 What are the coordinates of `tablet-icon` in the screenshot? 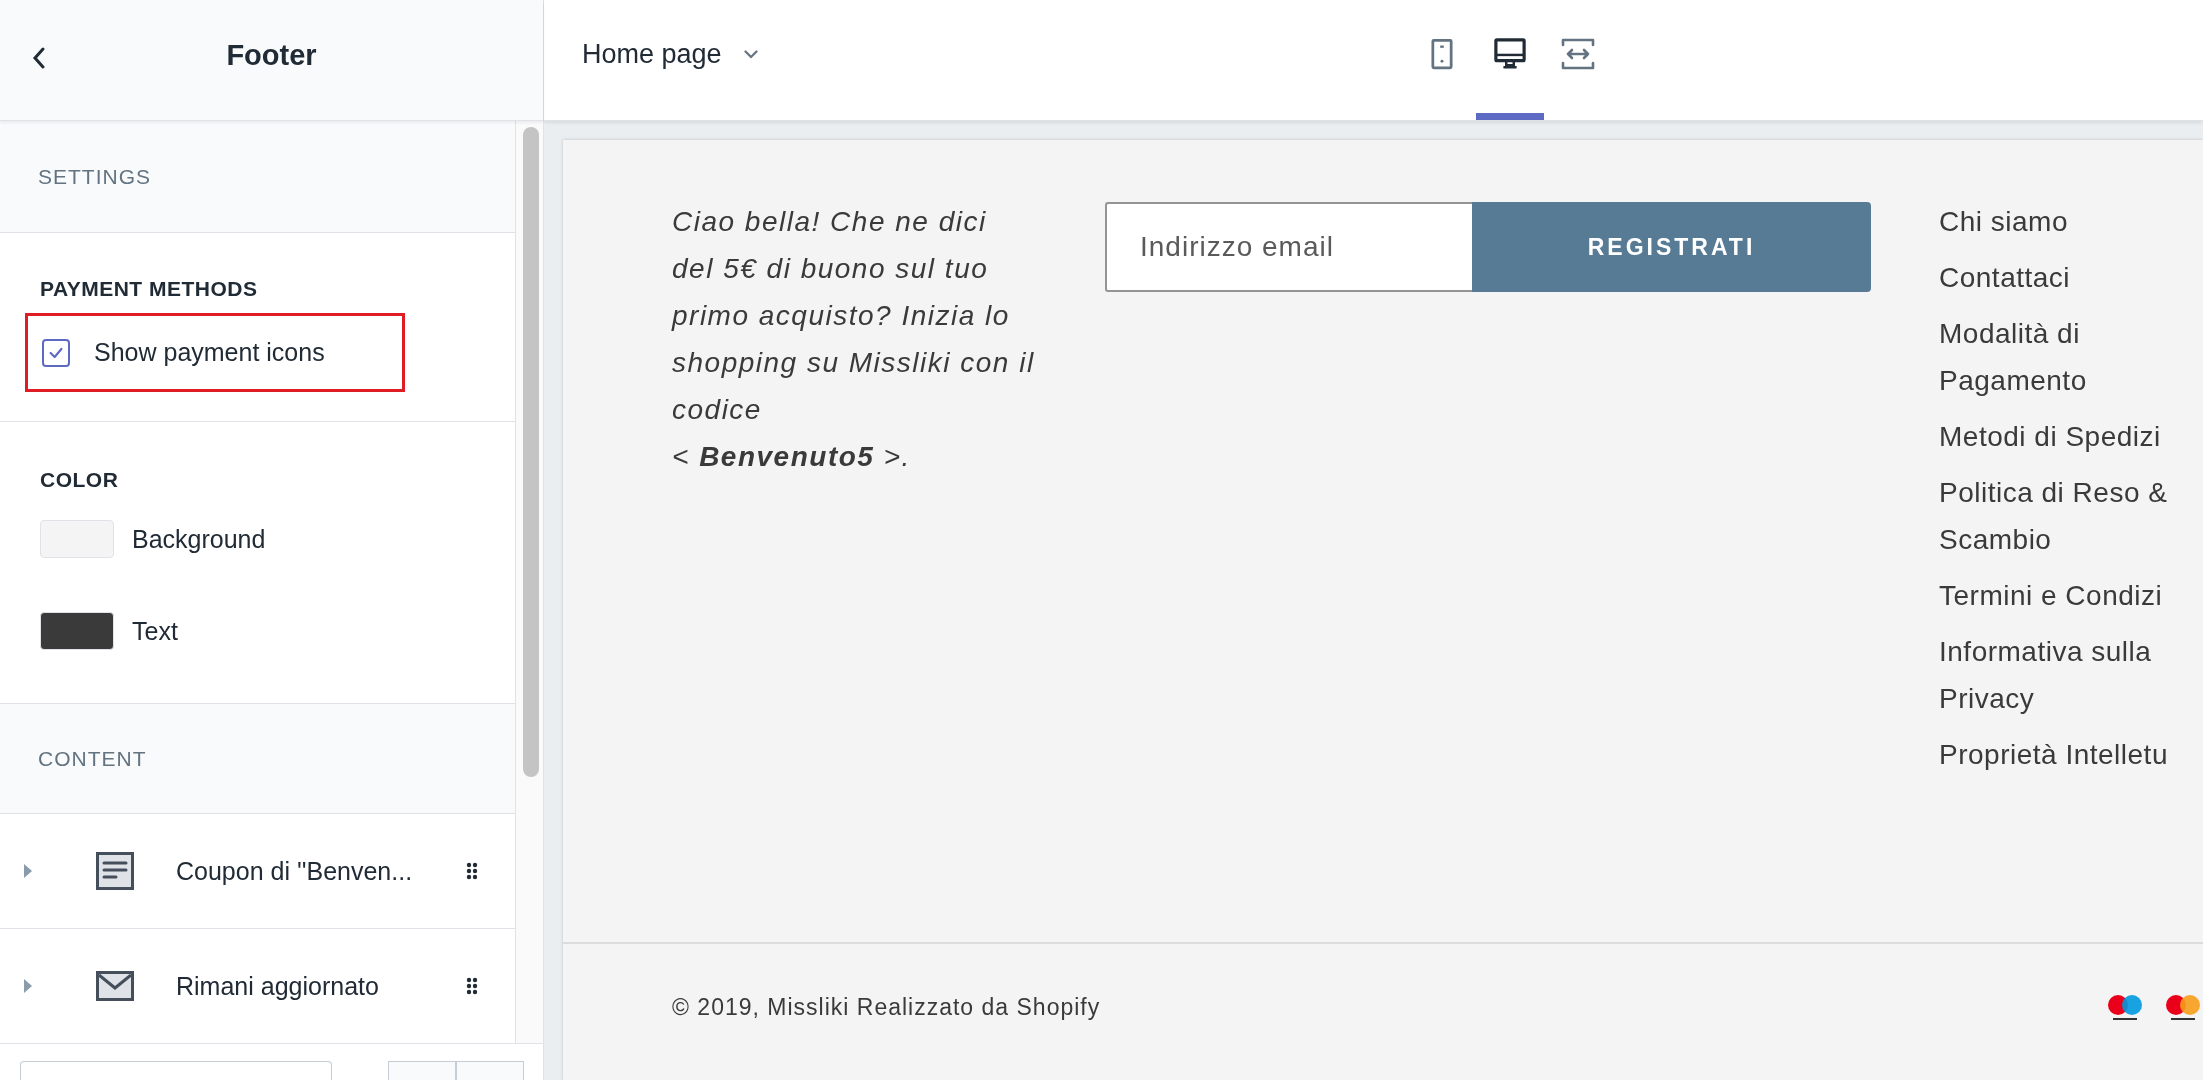 It's located at (1441, 53).